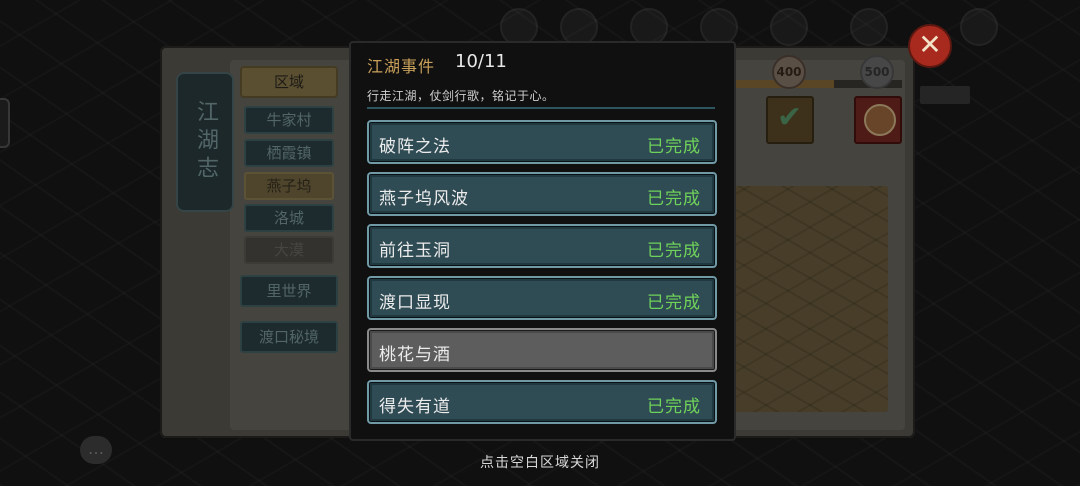  What do you see at coordinates (540, 463) in the screenshot?
I see `close-hint: 点击空白区域关闭` at bounding box center [540, 463].